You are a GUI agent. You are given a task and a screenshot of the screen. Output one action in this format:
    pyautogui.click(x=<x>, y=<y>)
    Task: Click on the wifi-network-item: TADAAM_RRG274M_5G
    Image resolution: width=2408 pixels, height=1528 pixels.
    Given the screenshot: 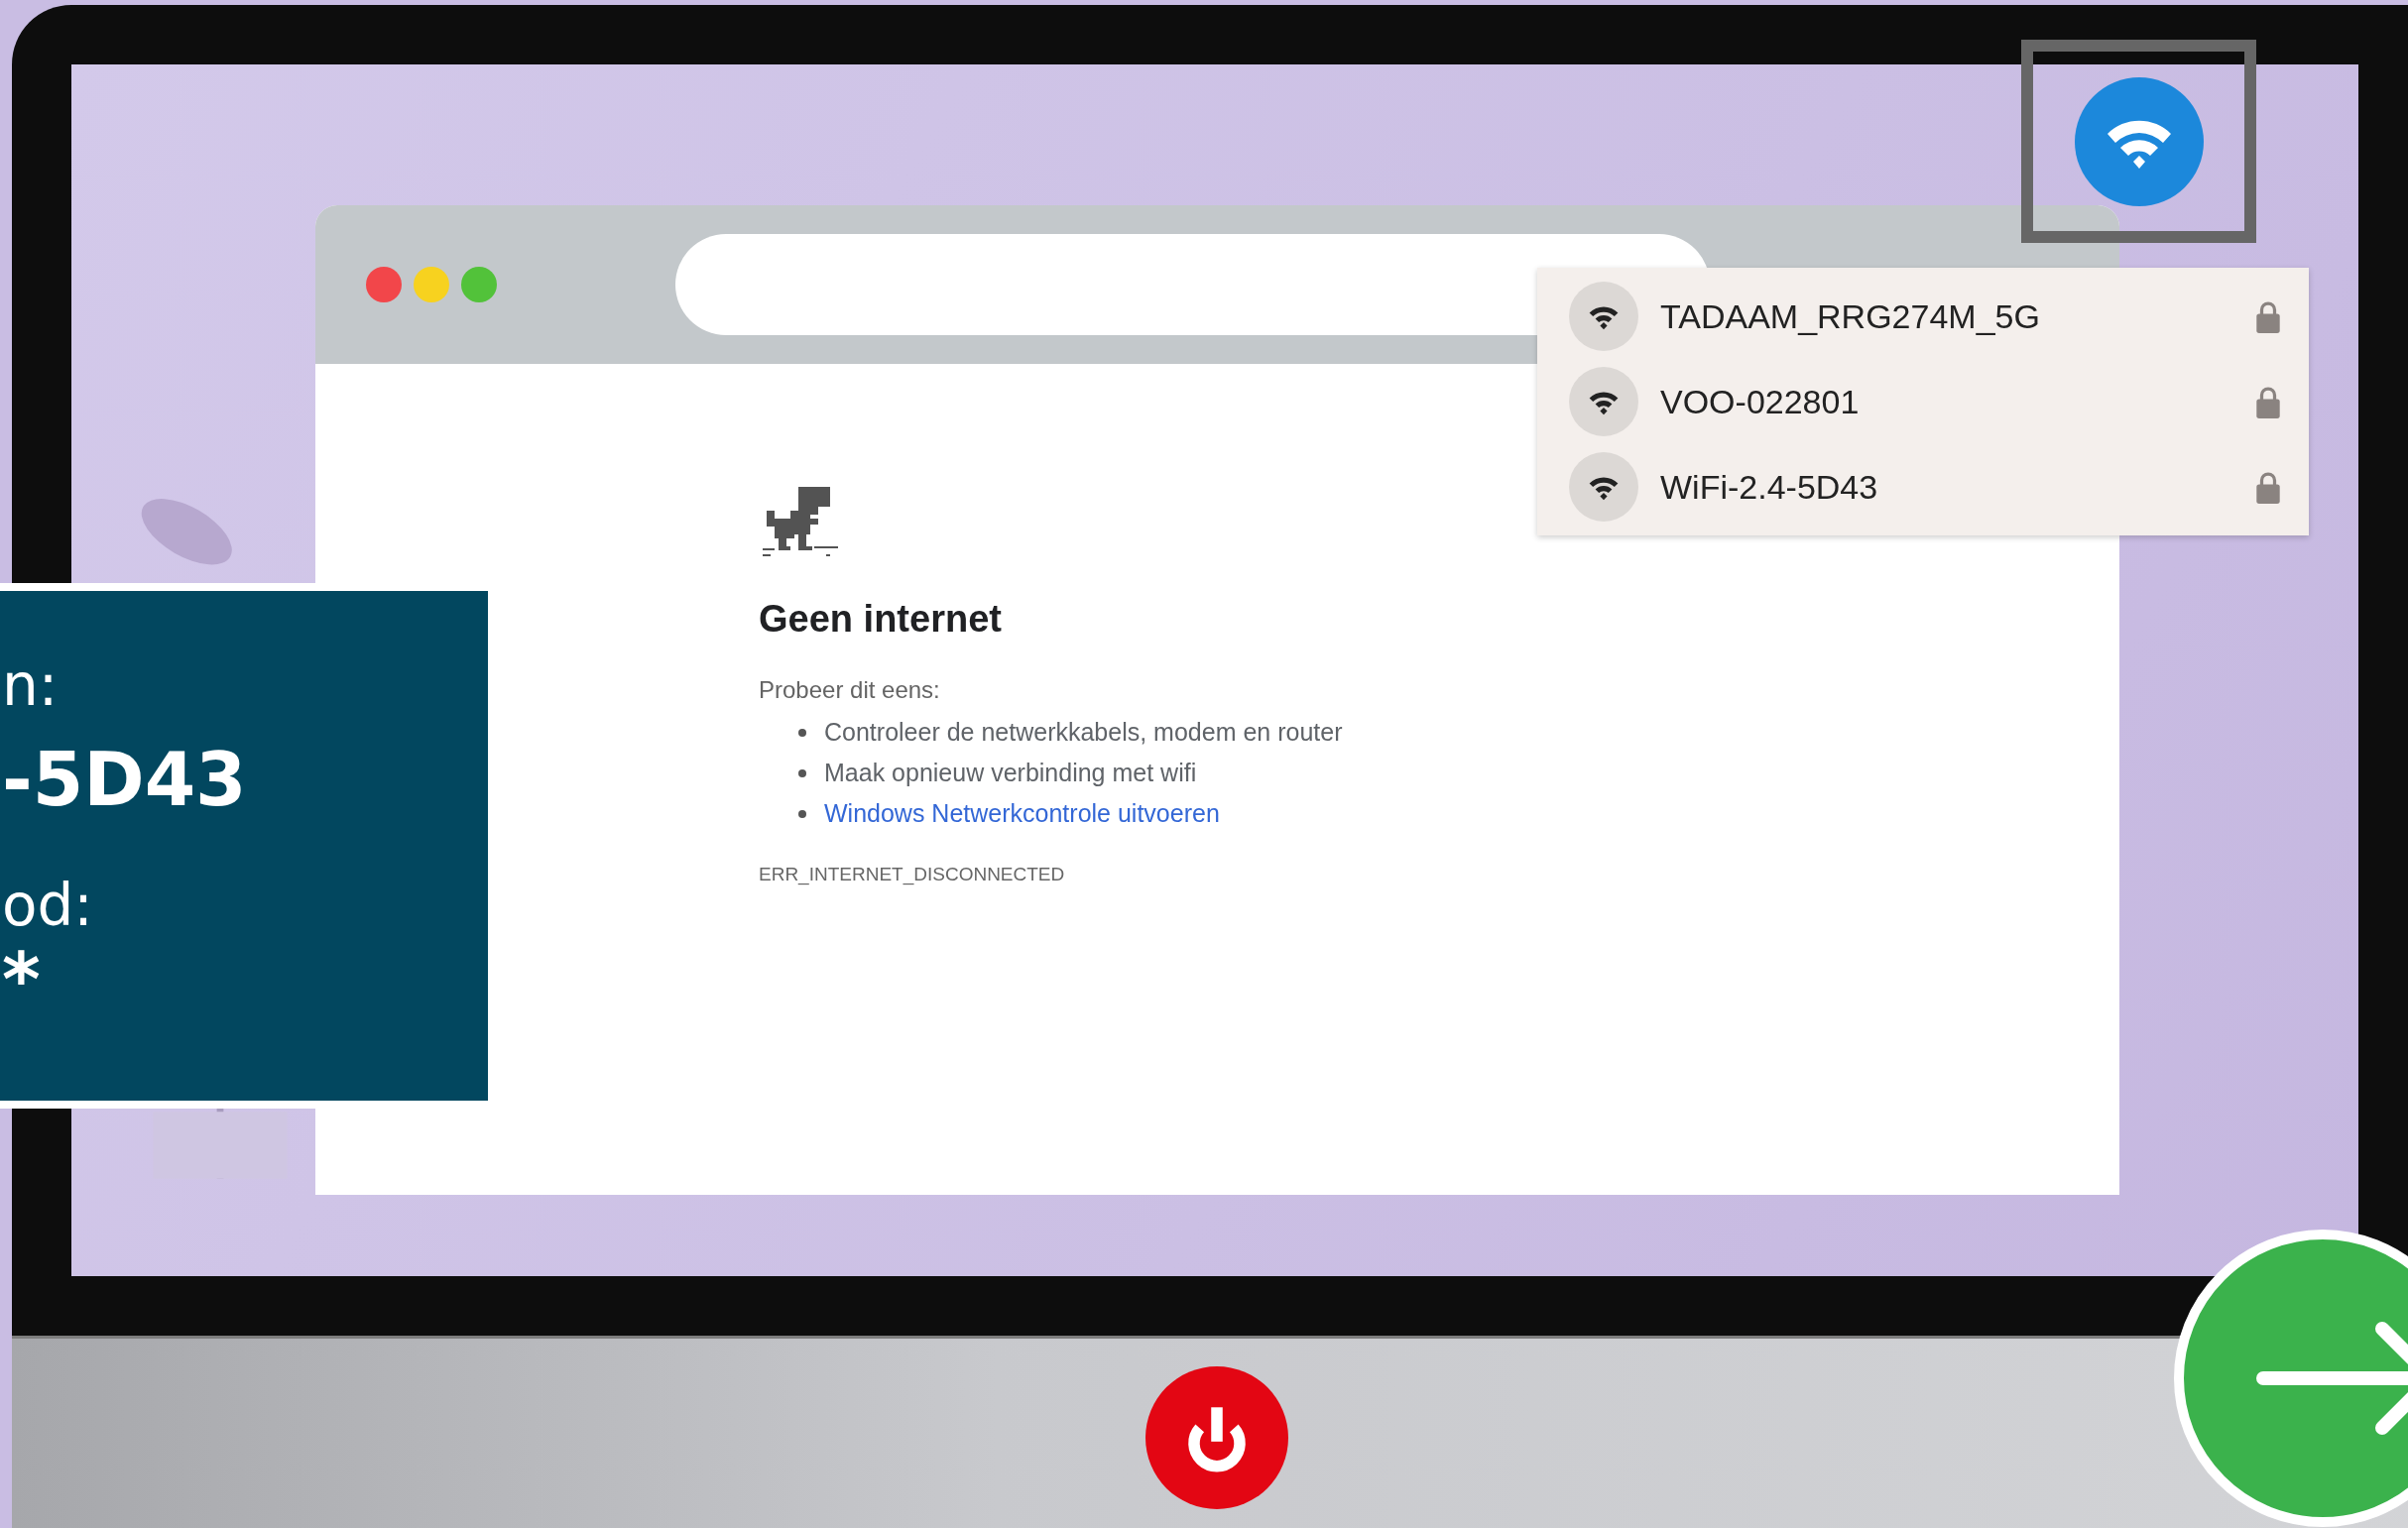 What is the action you would take?
    pyautogui.click(x=1923, y=316)
    